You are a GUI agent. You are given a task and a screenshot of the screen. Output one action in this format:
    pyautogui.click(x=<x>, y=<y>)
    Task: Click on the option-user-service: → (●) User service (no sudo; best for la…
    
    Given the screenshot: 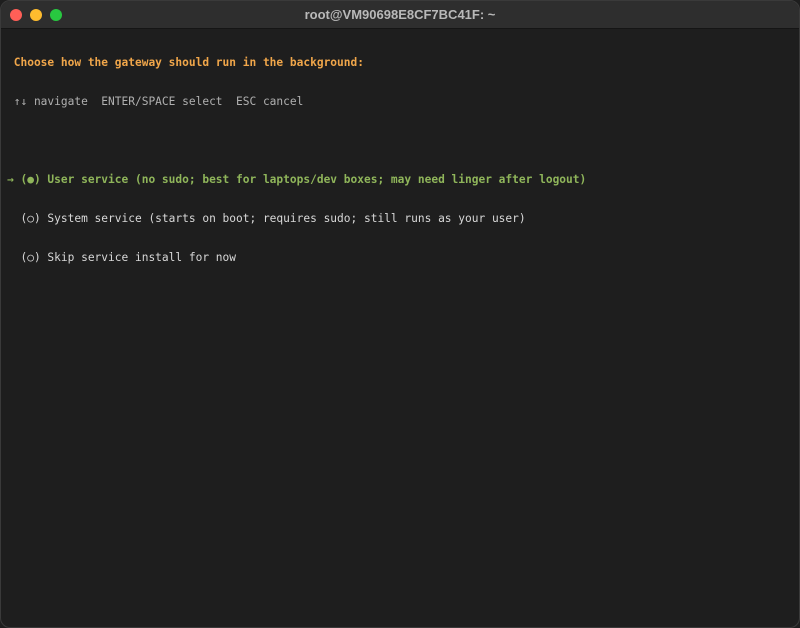 What is the action you would take?
    pyautogui.click(x=400, y=179)
    